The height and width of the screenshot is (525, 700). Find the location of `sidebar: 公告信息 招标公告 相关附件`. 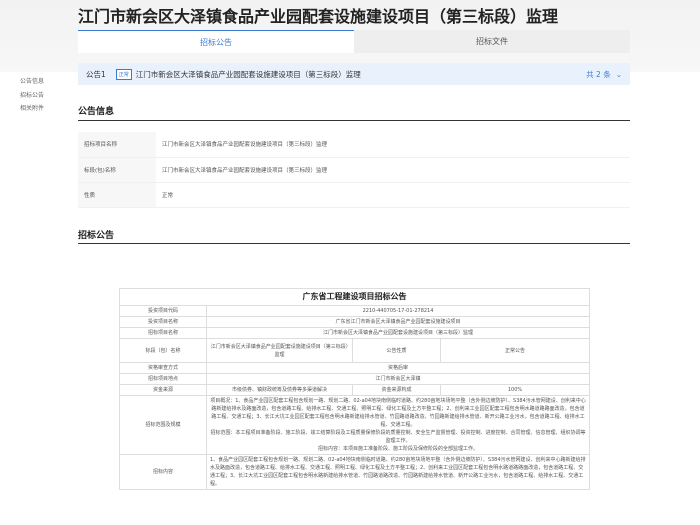

sidebar: 公告信息 招标公告 相关附件 is located at coordinates (32, 96).